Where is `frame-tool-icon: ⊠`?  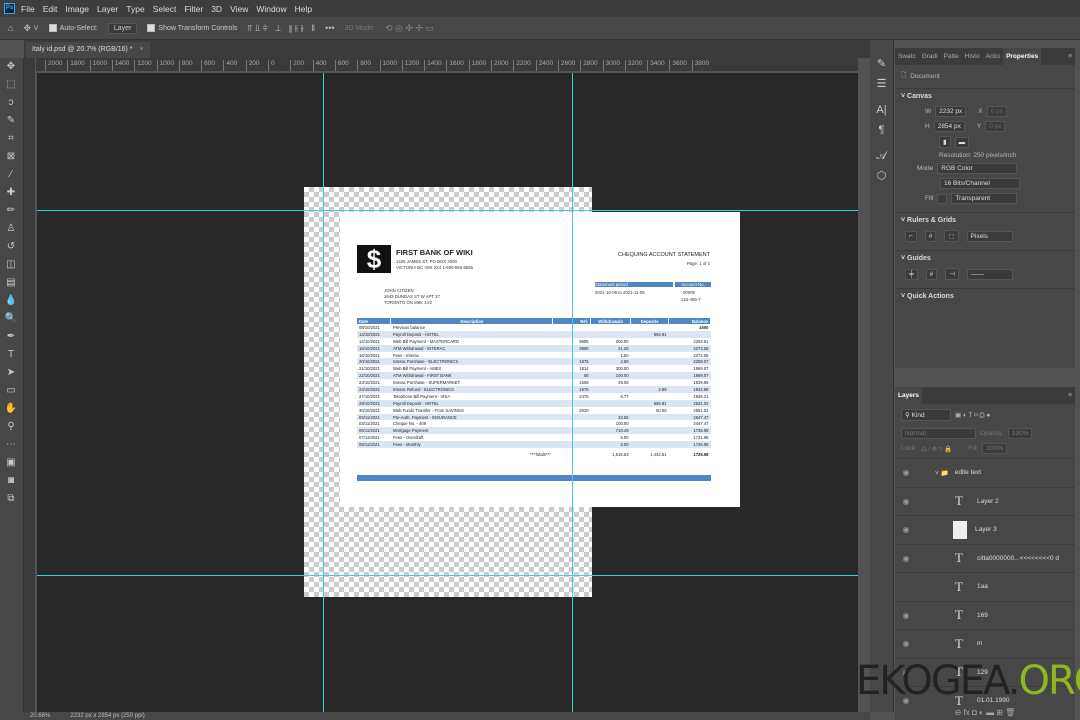
frame-tool-icon: ⊠ is located at coordinates (11, 157).